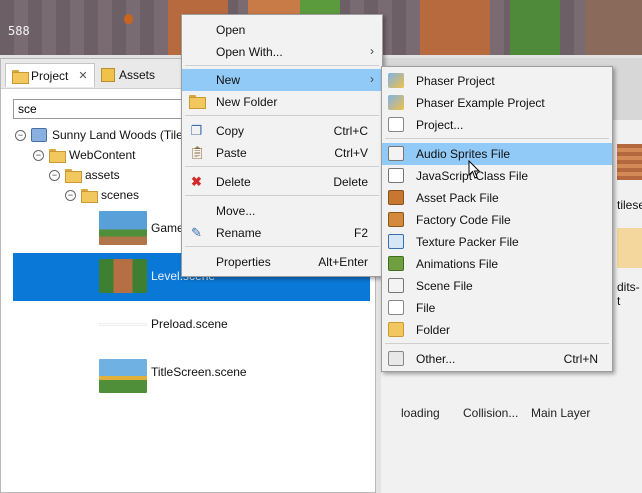 The width and height of the screenshot is (642, 493). What do you see at coordinates (197, 152) in the screenshot?
I see `paste-icon: 📋︎` at bounding box center [197, 152].